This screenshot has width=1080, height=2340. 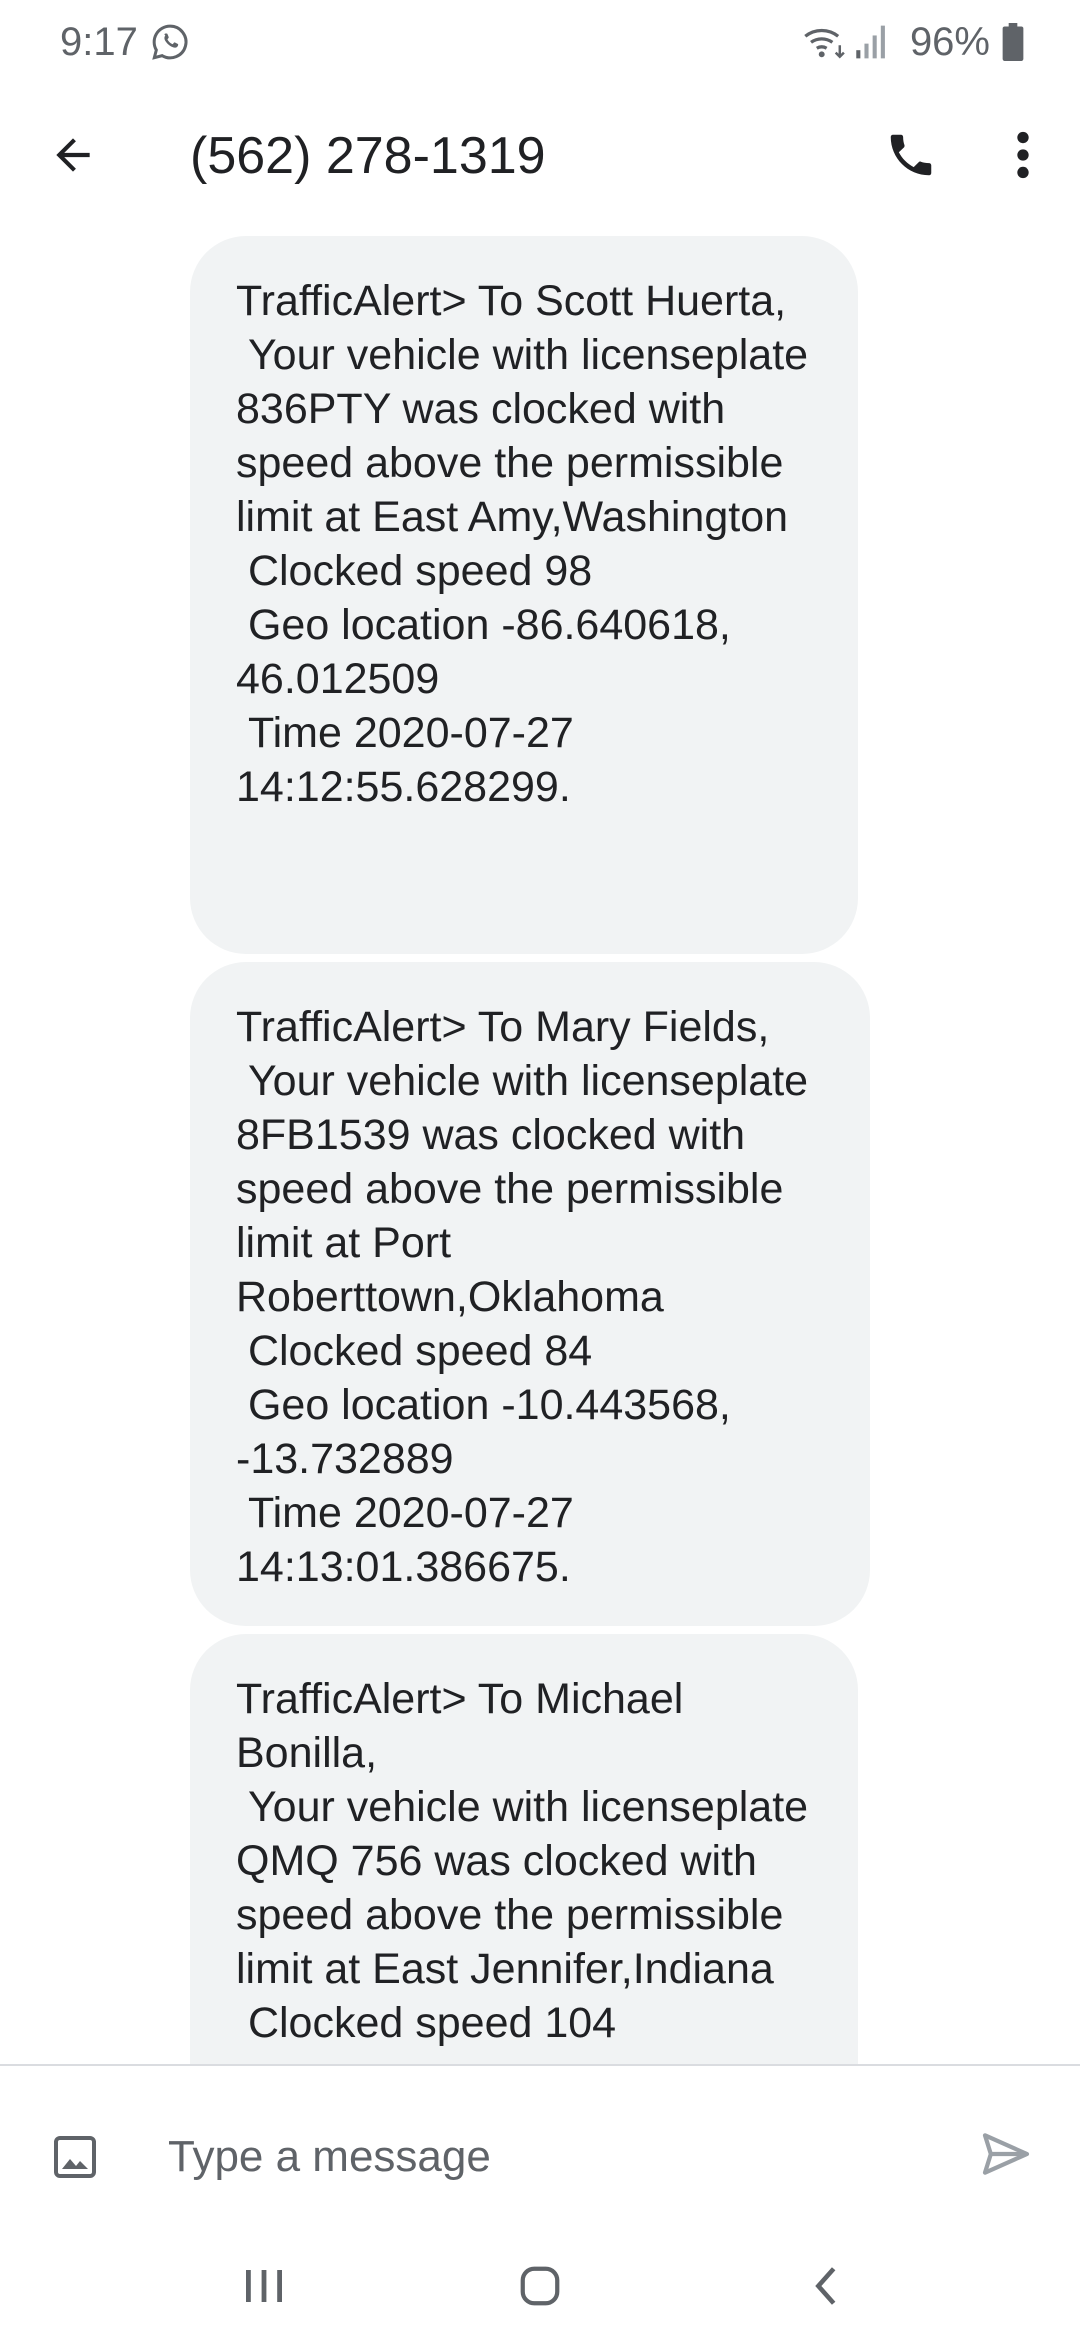 I want to click on home-icon, so click(x=540, y=2286).